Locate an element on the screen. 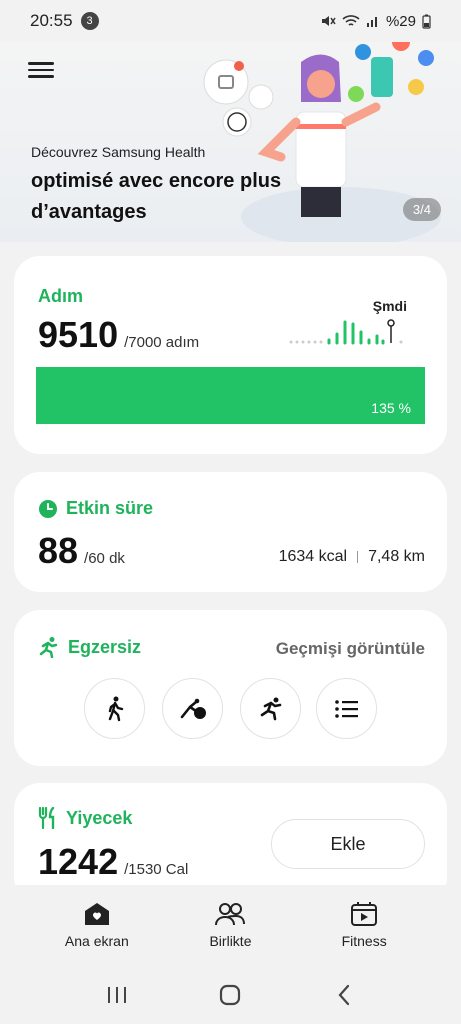 Image resolution: width=461 pixels, height=1024 pixels. clock-icon is located at coordinates (48, 508).